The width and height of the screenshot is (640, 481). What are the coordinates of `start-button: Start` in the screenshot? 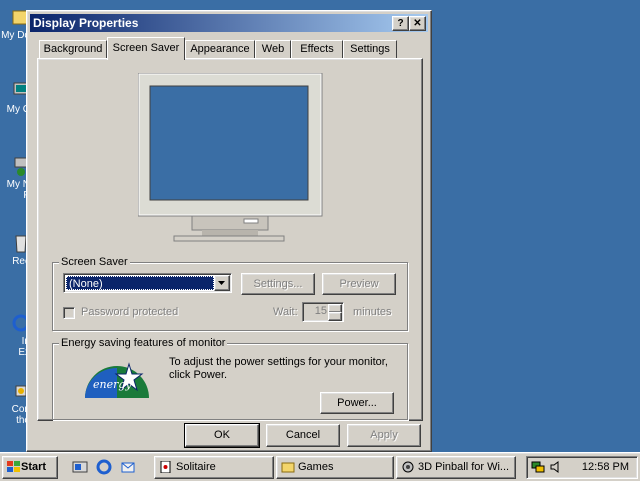 It's located at (30, 467).